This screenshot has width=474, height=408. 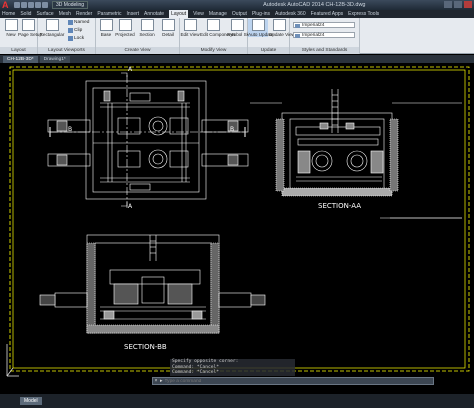 What do you see at coordinates (282, 34) in the screenshot?
I see `update-view-label: Update View` at bounding box center [282, 34].